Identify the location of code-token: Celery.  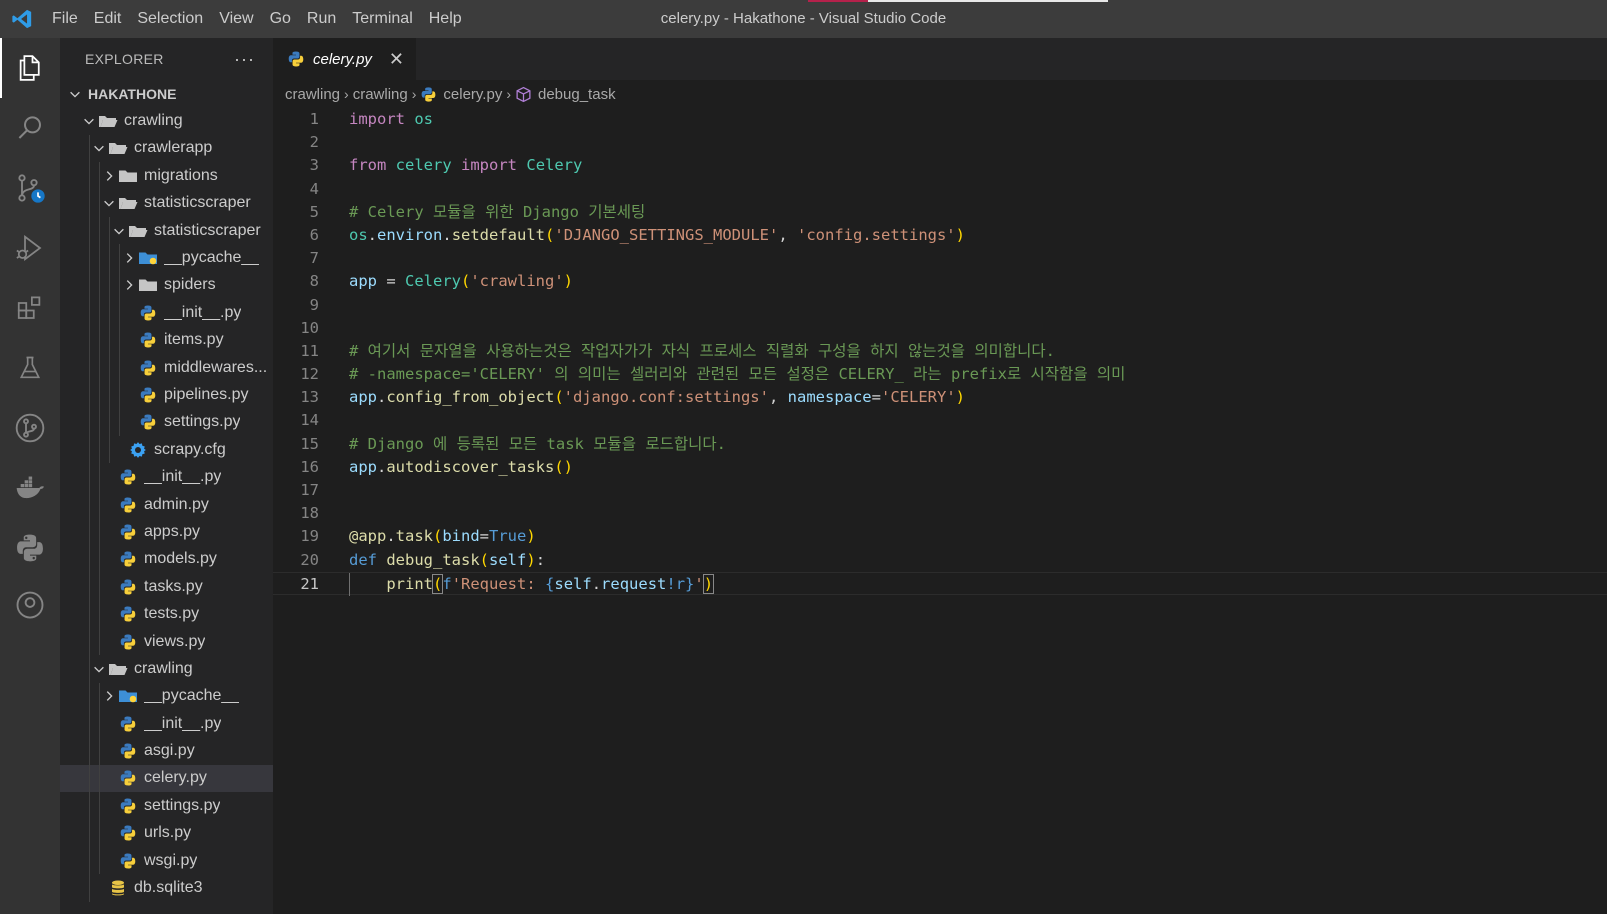
(554, 165).